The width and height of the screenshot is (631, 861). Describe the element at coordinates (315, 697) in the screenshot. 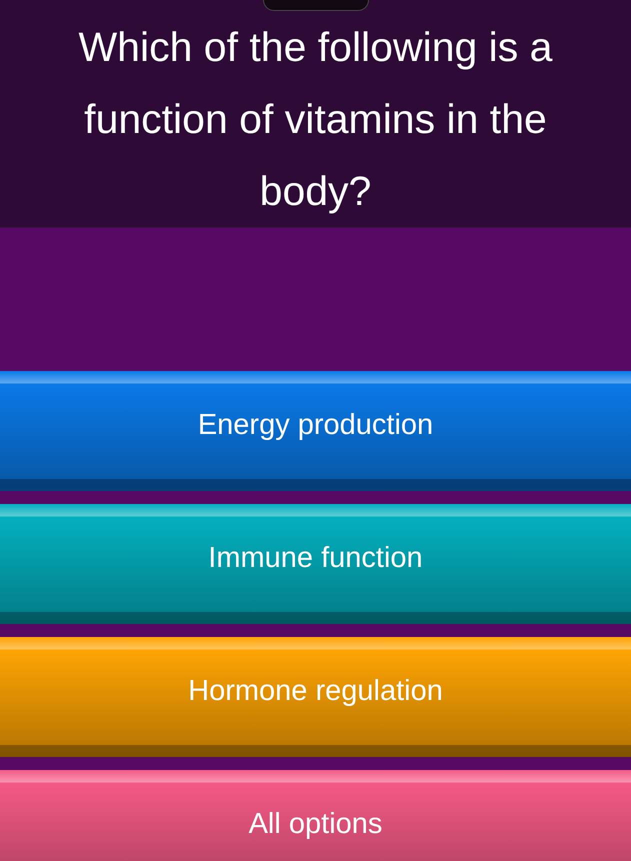

I see `answer-option: Hormone regulation` at that location.